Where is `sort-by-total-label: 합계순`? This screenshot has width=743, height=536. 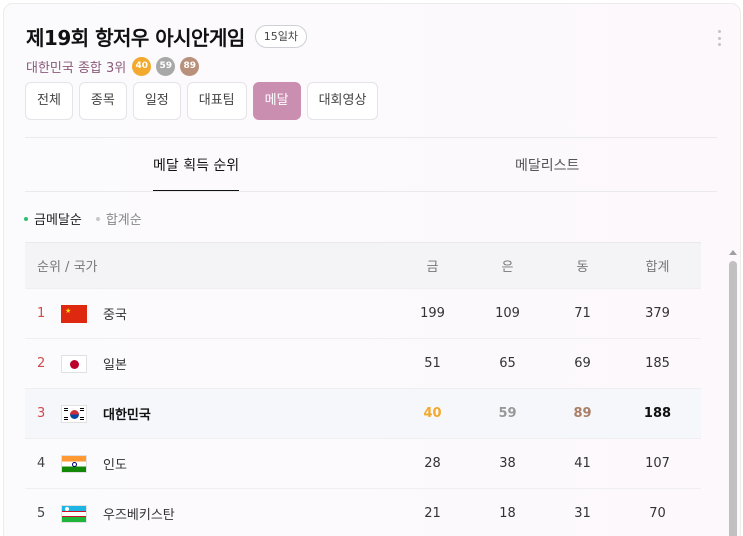 sort-by-total-label: 합계순 is located at coordinates (123, 220).